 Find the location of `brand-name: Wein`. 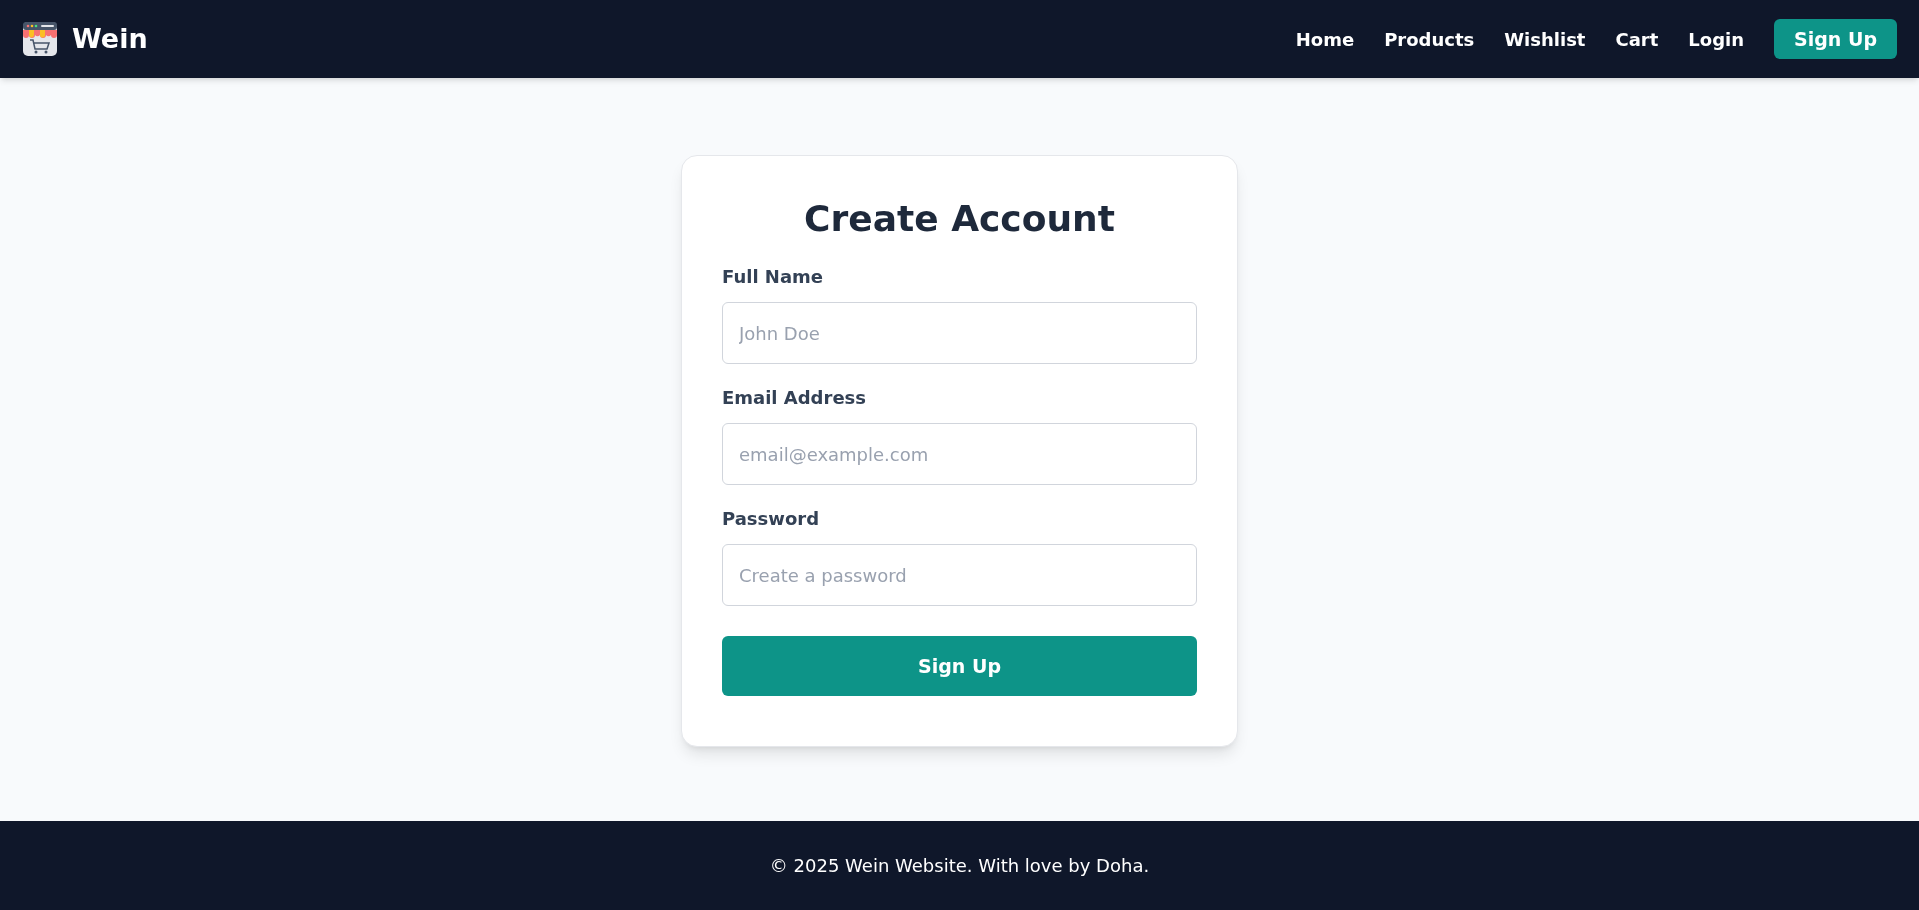

brand-name: Wein is located at coordinates (110, 38).